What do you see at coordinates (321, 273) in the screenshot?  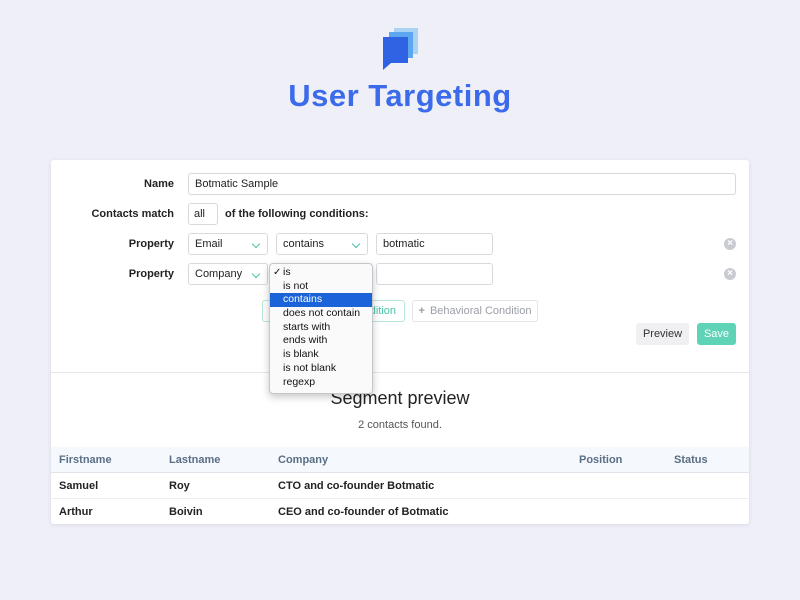 I see `dropdown-option-is: ✓ is` at bounding box center [321, 273].